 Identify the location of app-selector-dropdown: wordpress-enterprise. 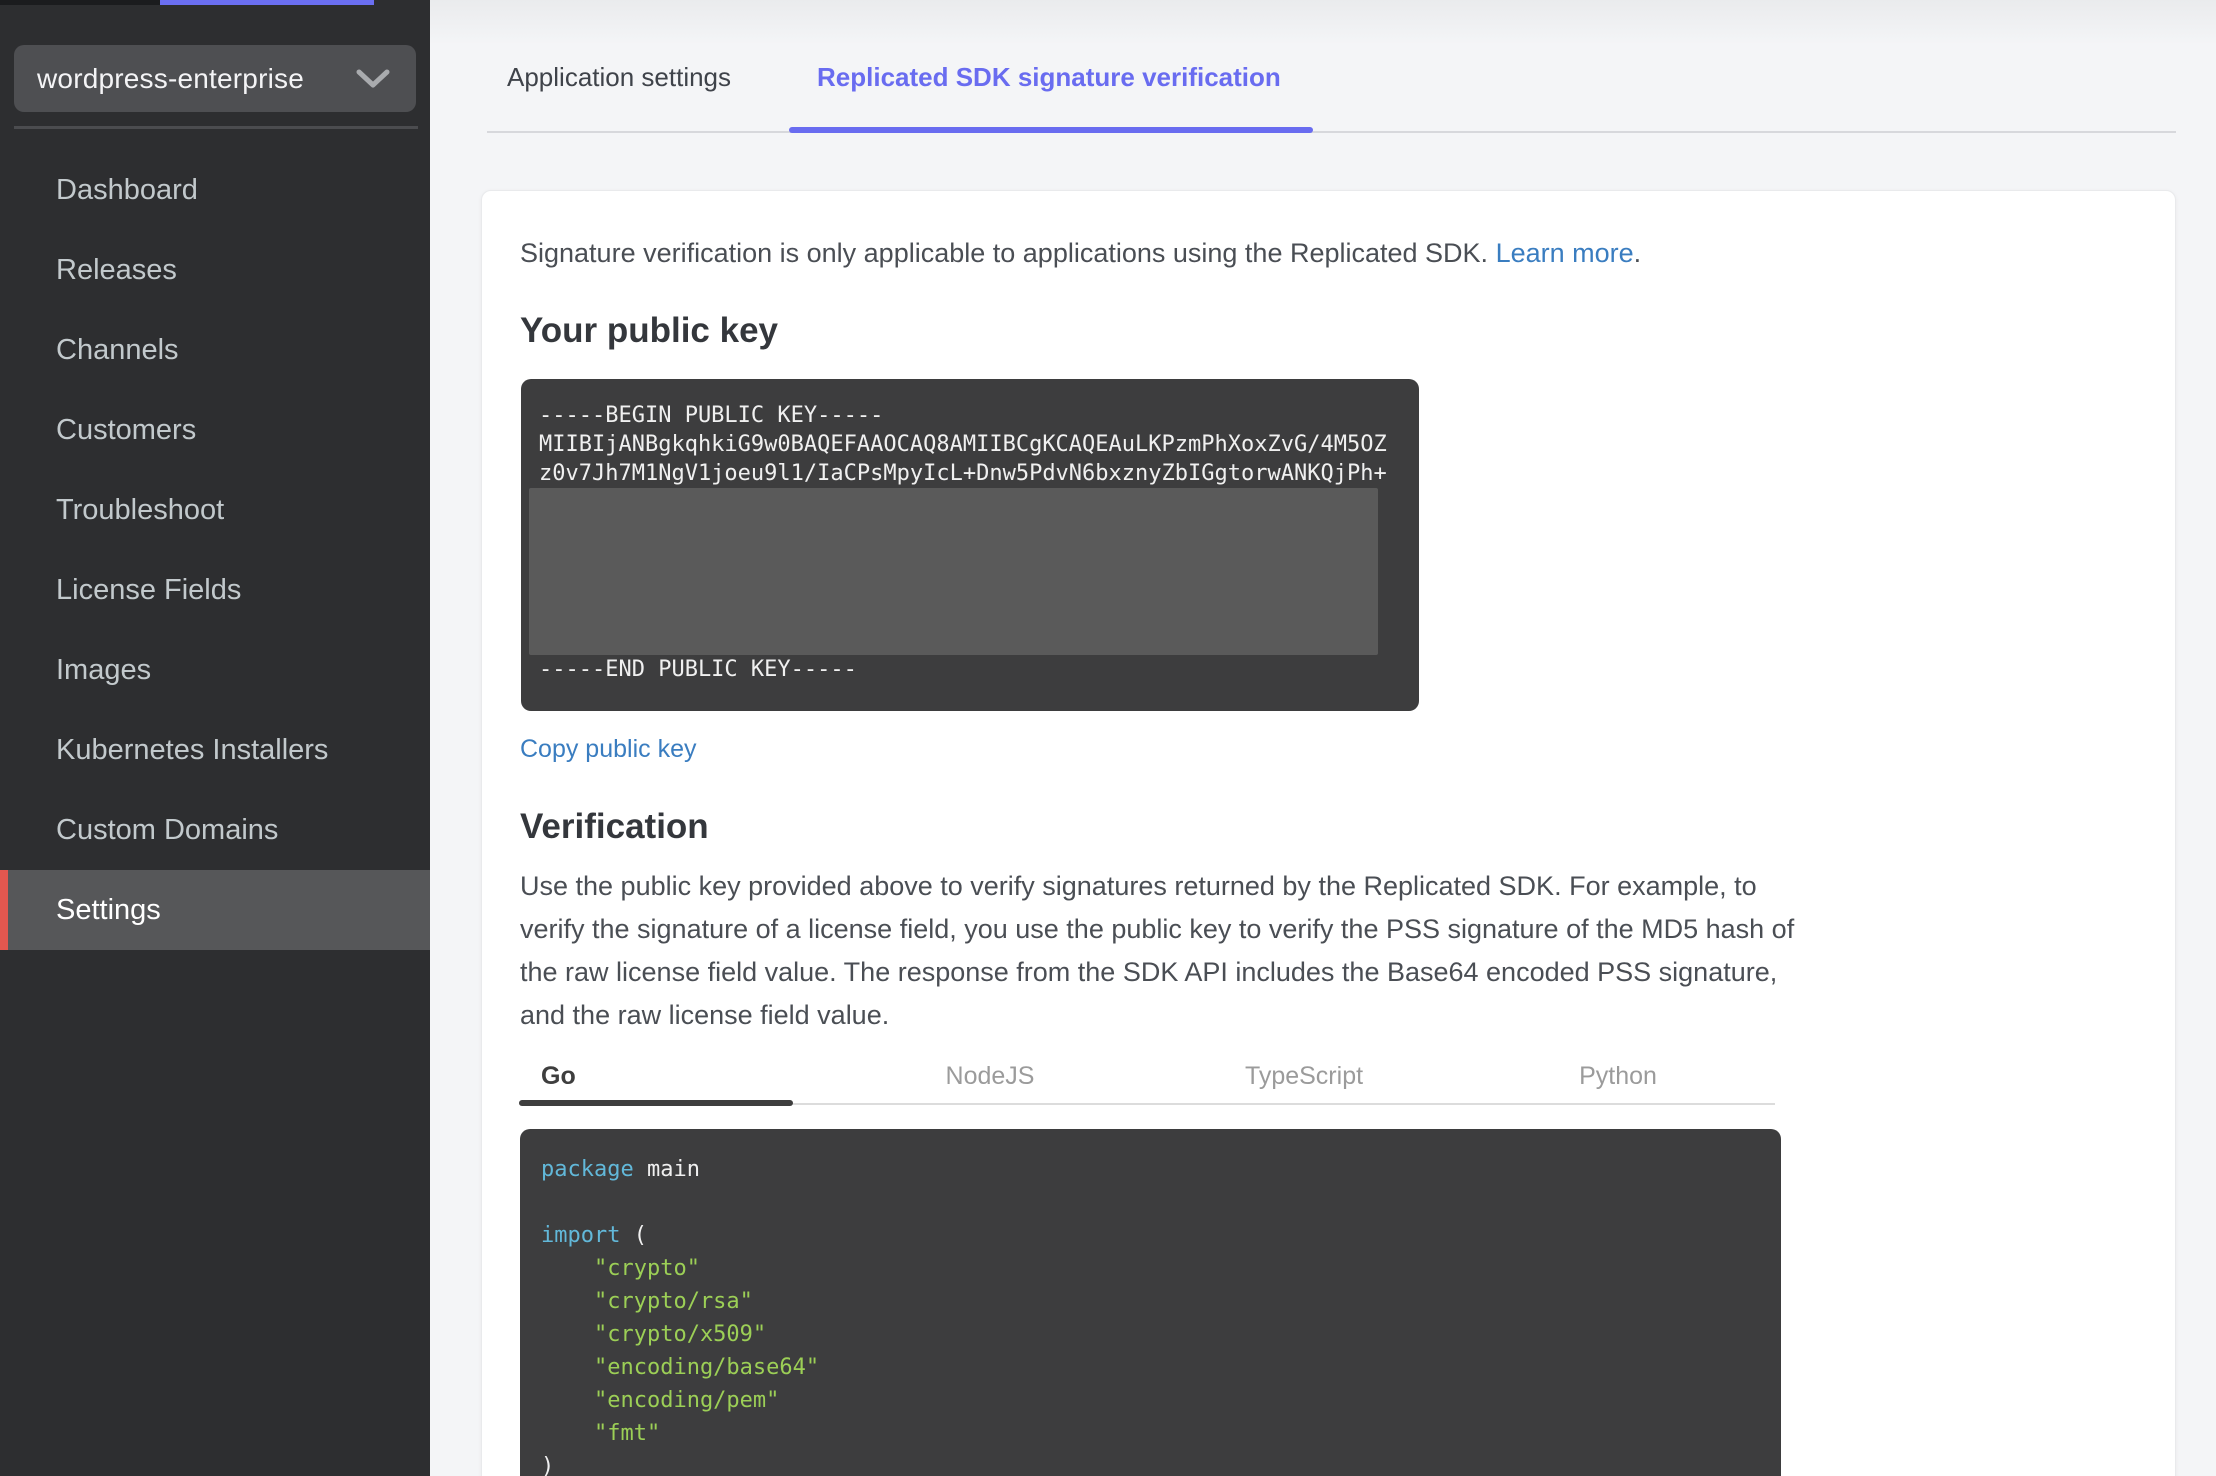
(215, 78).